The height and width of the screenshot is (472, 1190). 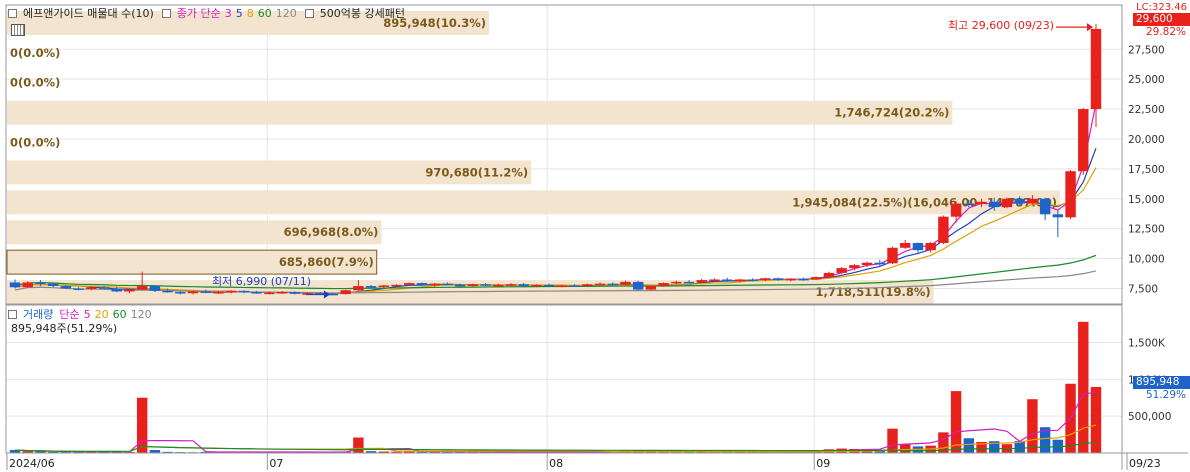 What do you see at coordinates (12, 314) in the screenshot?
I see `volume-legend-checkbox` at bounding box center [12, 314].